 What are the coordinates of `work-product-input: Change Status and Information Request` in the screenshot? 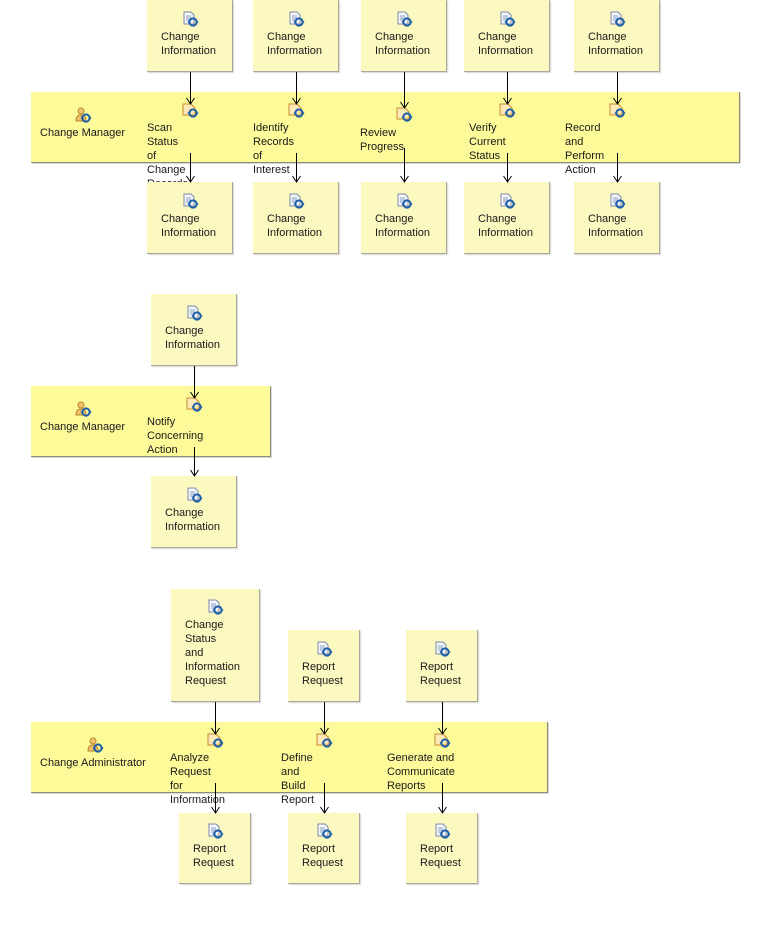 It's located at (215, 645).